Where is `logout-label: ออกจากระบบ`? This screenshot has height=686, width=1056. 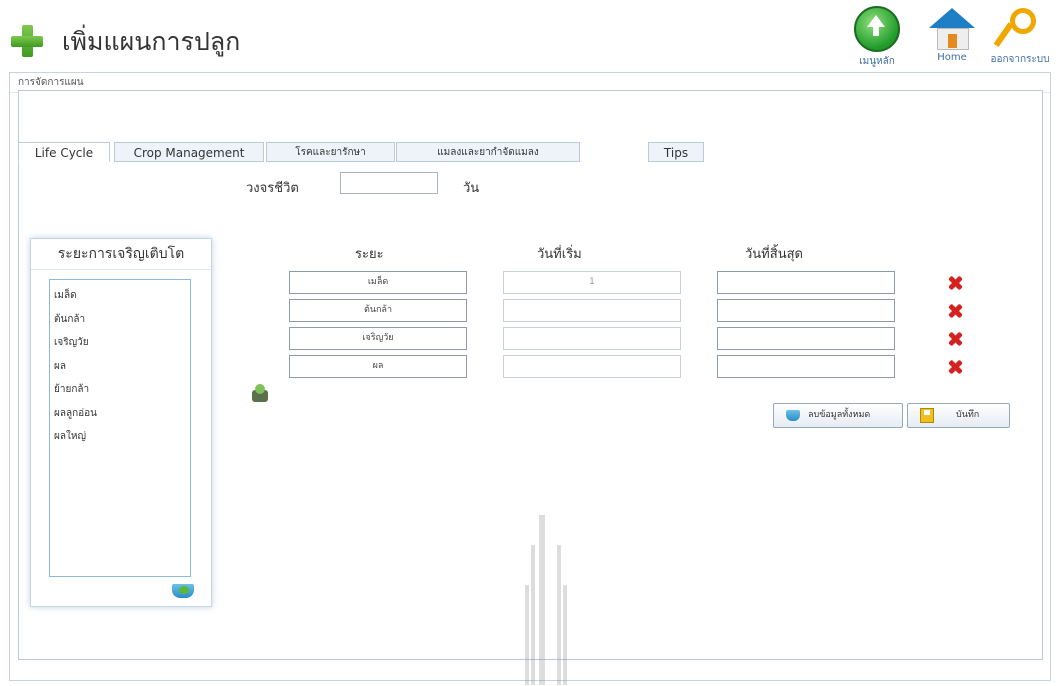
logout-label: ออกจากระบบ is located at coordinates (1020, 59).